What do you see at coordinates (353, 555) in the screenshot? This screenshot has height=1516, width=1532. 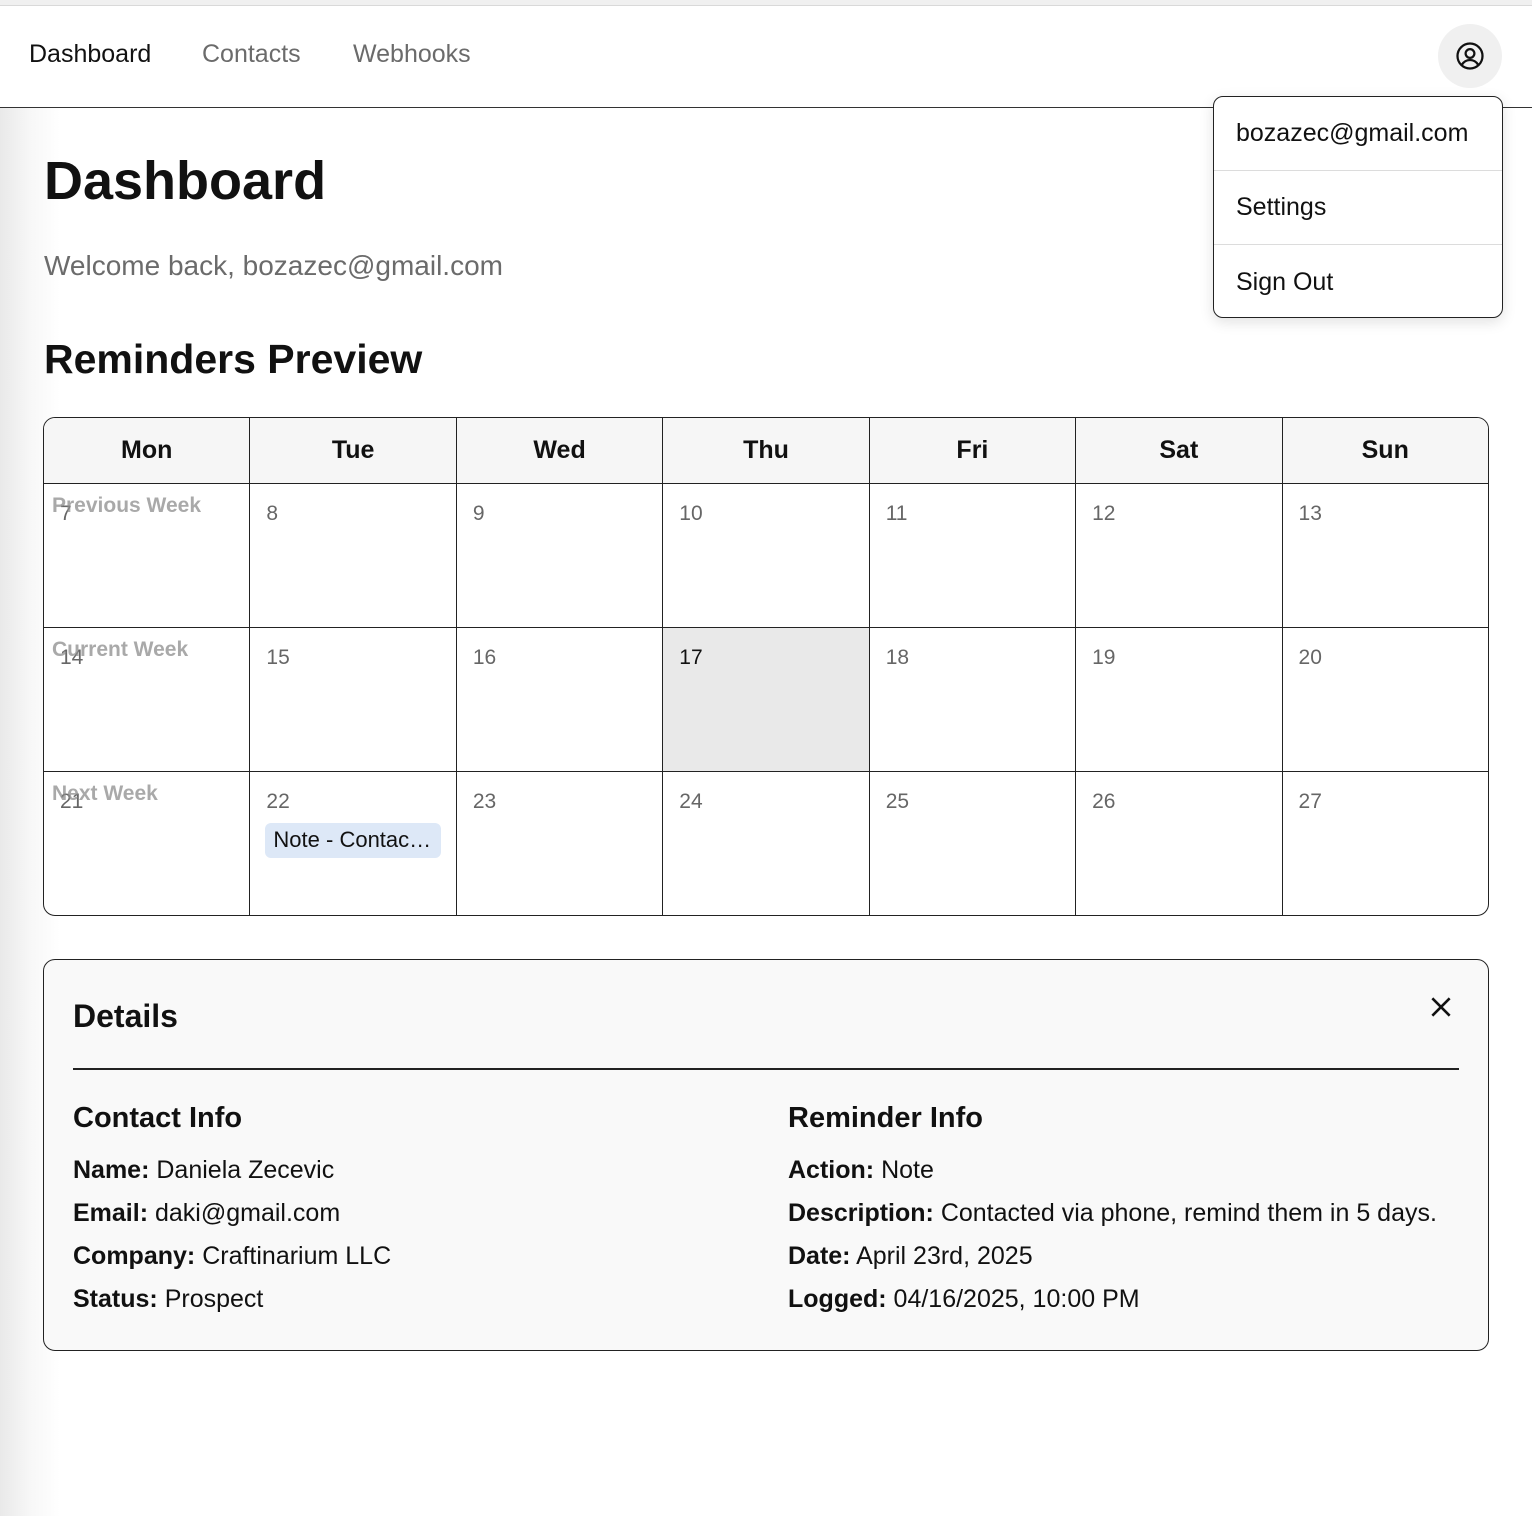 I see `day-cell: 8` at bounding box center [353, 555].